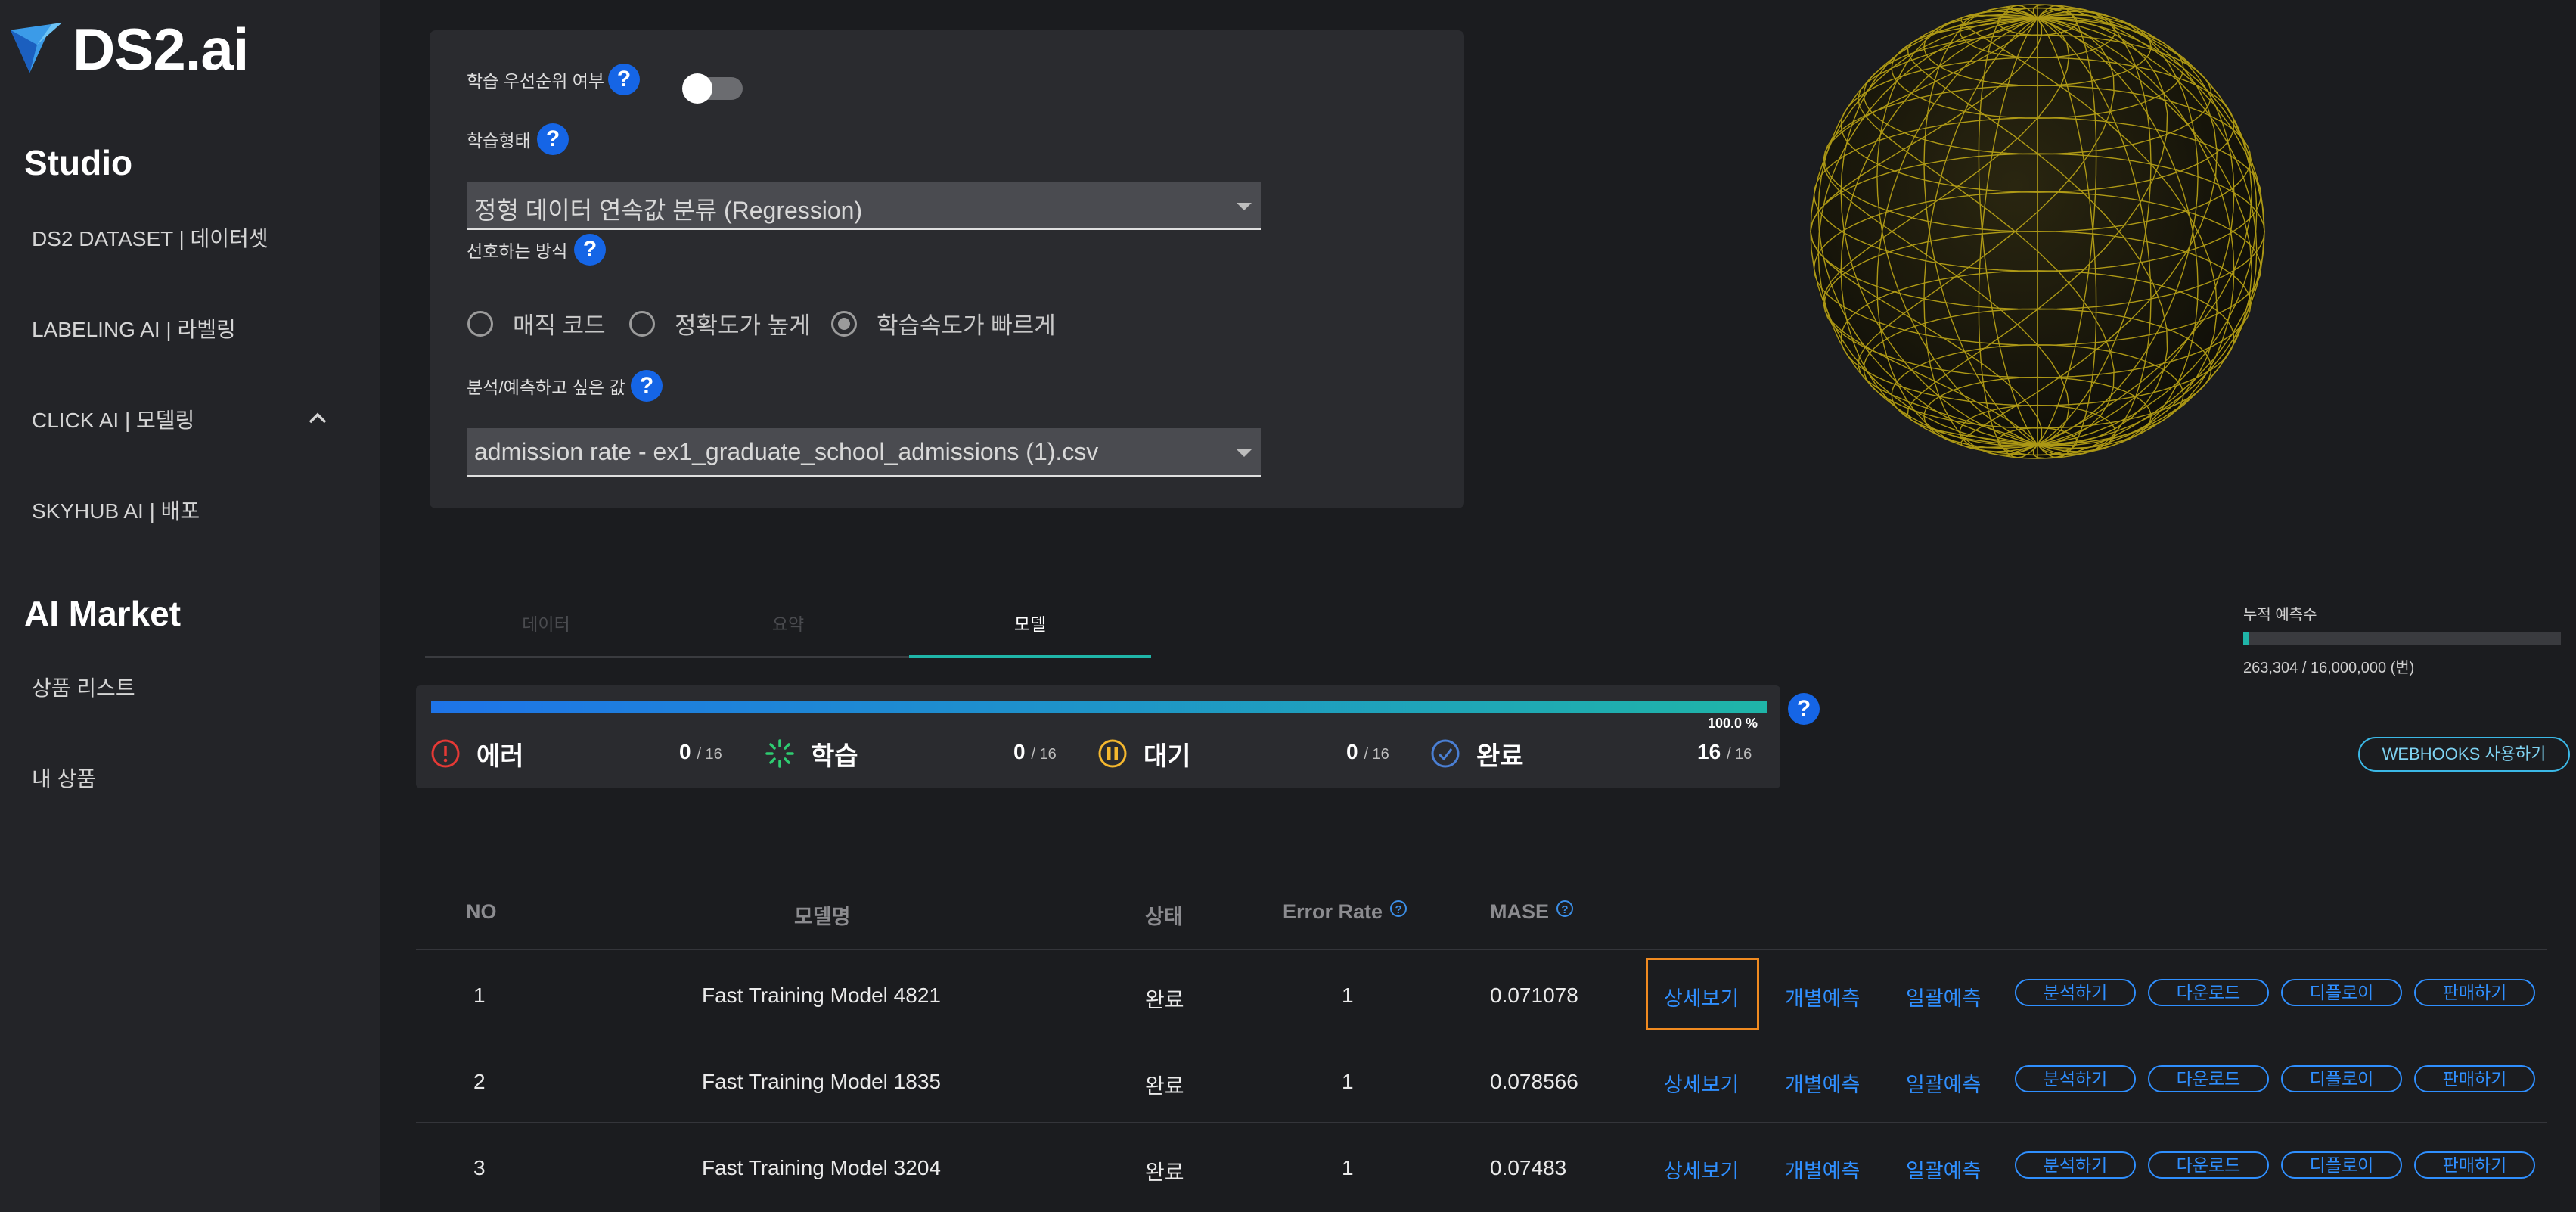 Image resolution: width=2576 pixels, height=1212 pixels. Describe the element at coordinates (1702, 994) in the screenshot. I see `focus-highlight` at that location.